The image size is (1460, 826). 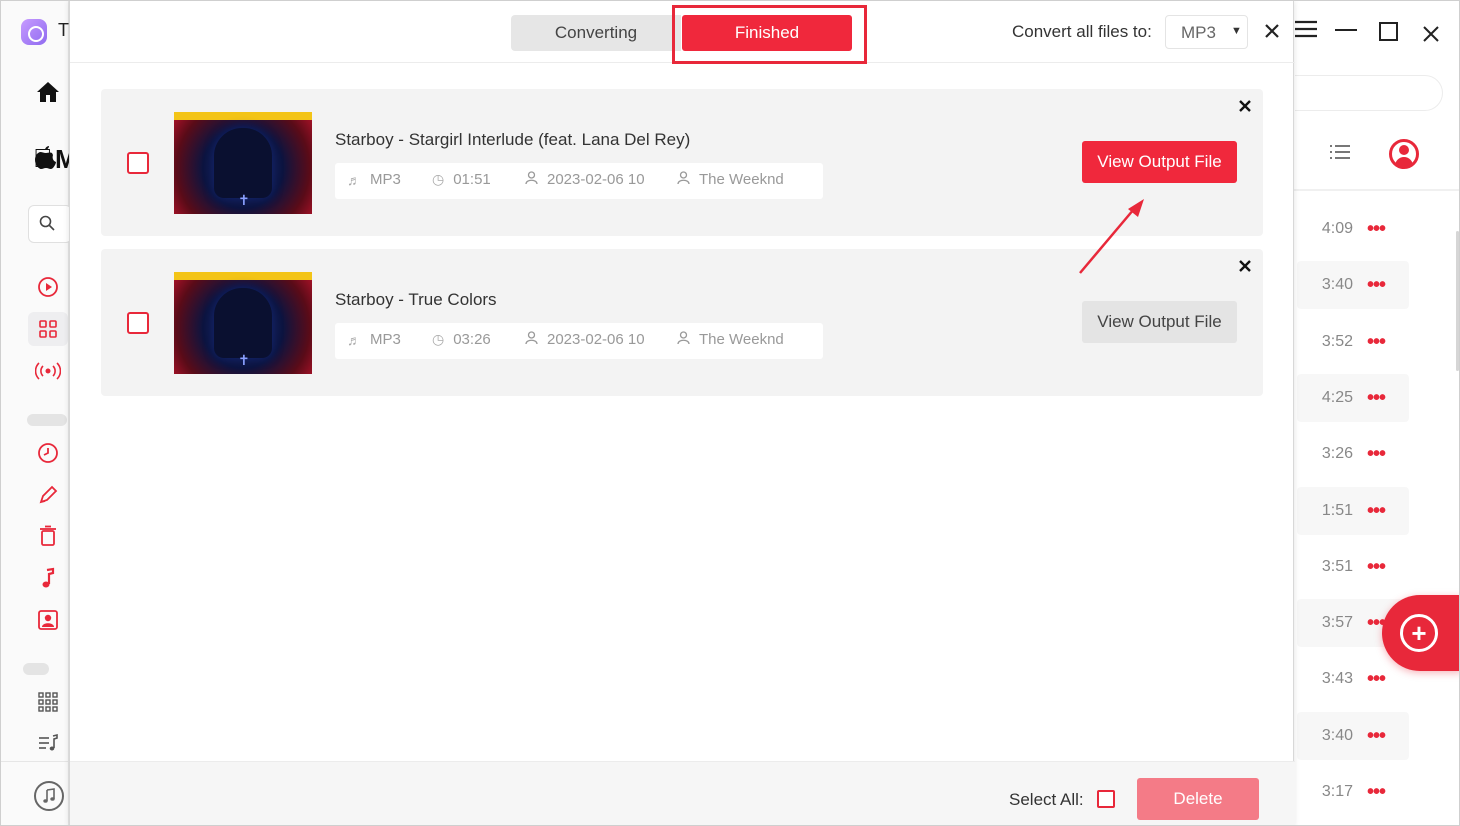 What do you see at coordinates (1337, 228) in the screenshot?
I see `track-duration: 4:09` at bounding box center [1337, 228].